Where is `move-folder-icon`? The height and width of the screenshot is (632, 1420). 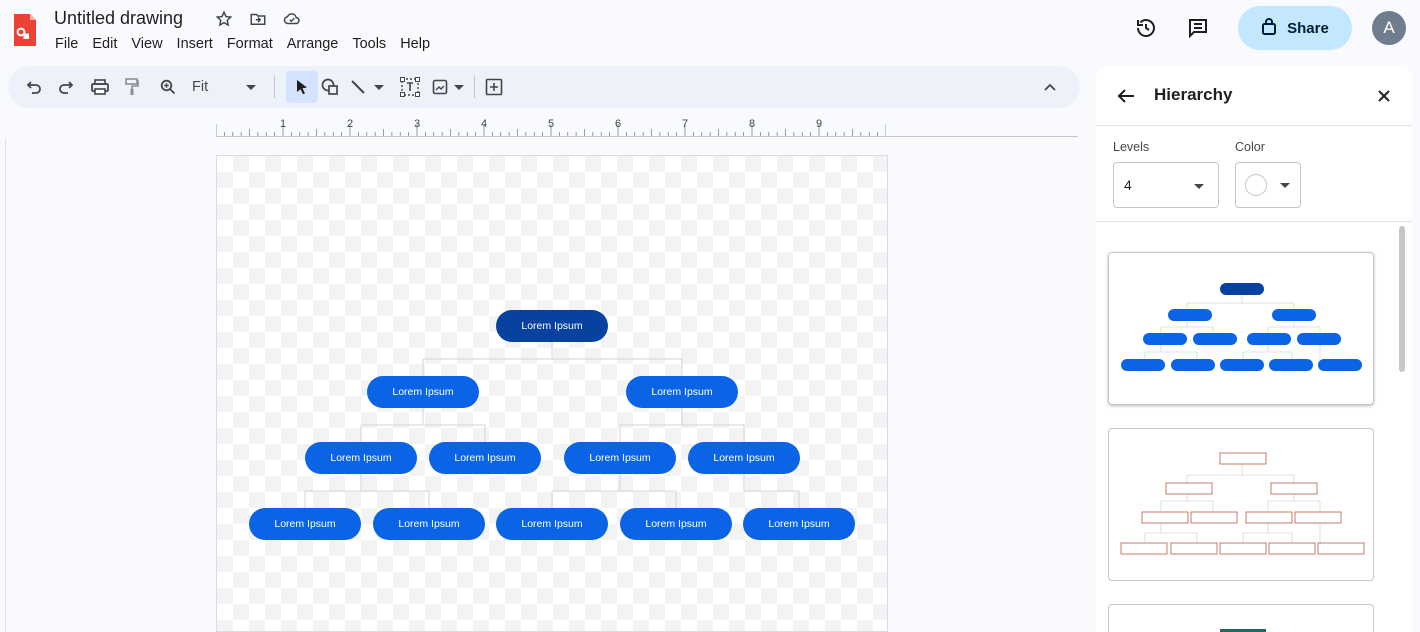
move-folder-icon is located at coordinates (258, 19).